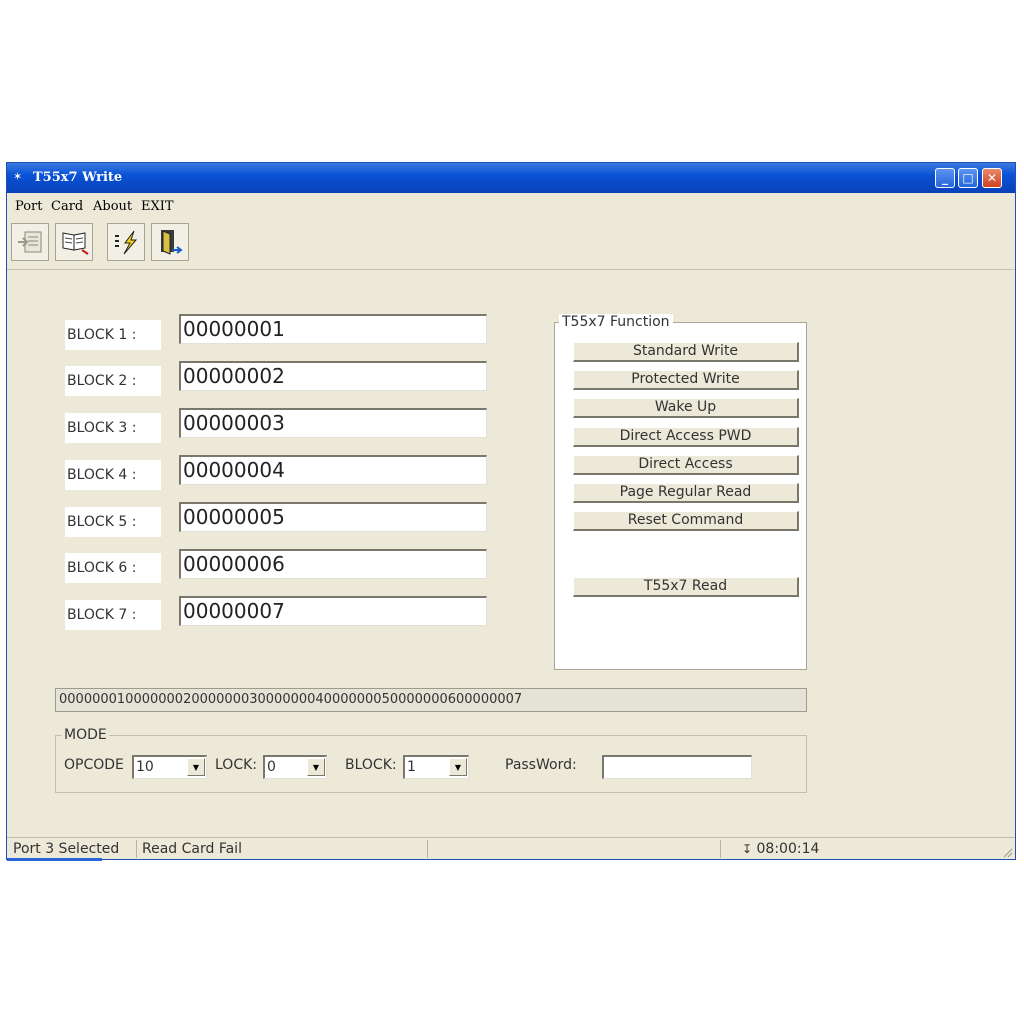 This screenshot has width=1024, height=1024. What do you see at coordinates (686, 352) in the screenshot?
I see `standard-write-button: Standard Write` at bounding box center [686, 352].